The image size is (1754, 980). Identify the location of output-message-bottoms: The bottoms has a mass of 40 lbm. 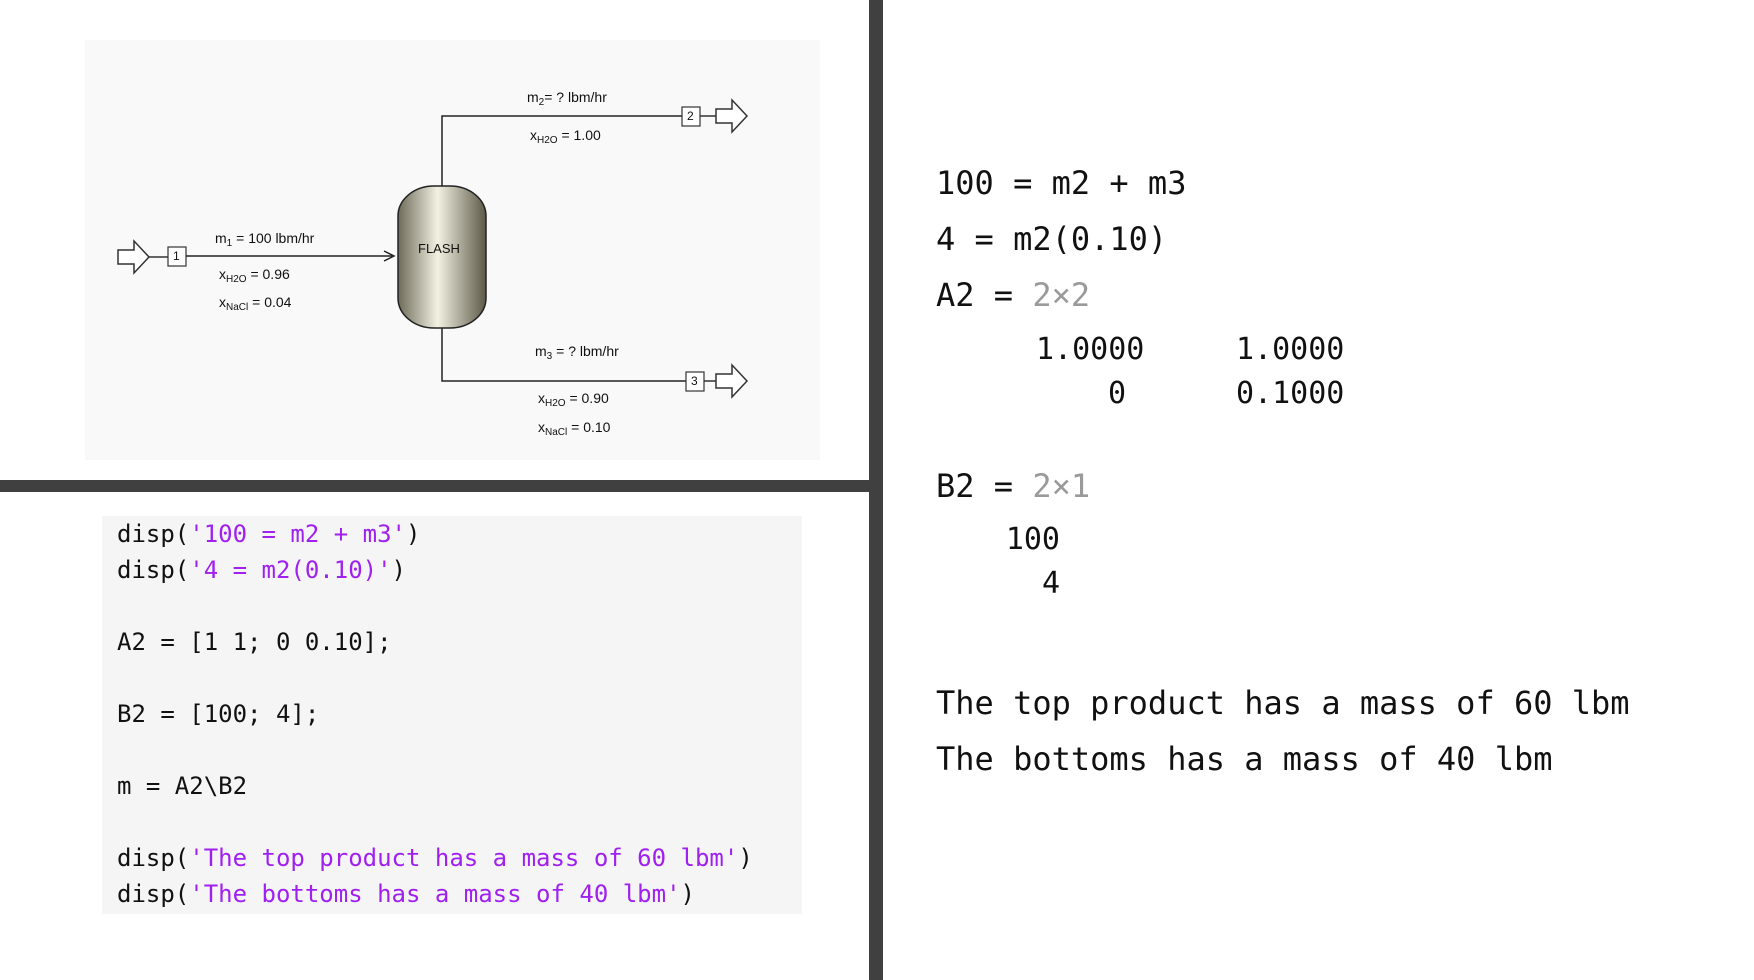
(1244, 759).